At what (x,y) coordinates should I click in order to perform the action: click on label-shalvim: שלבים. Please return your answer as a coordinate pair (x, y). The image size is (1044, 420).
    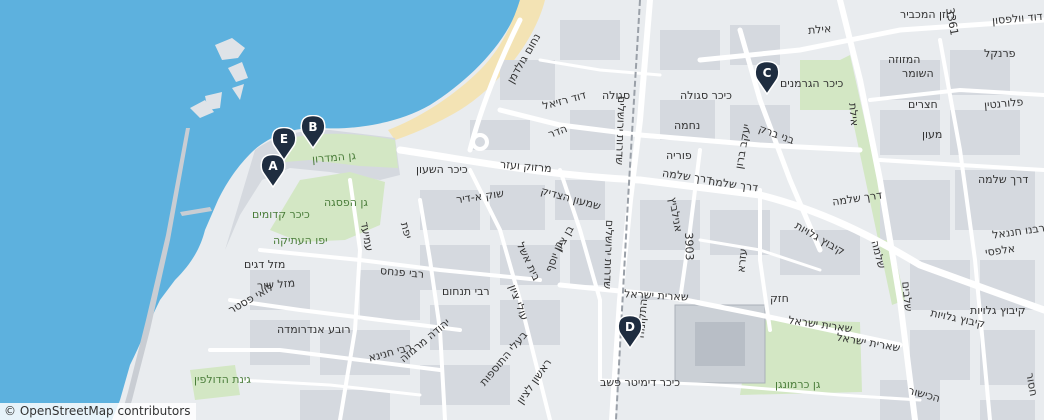
    Looking at the image, I should click on (907, 296).